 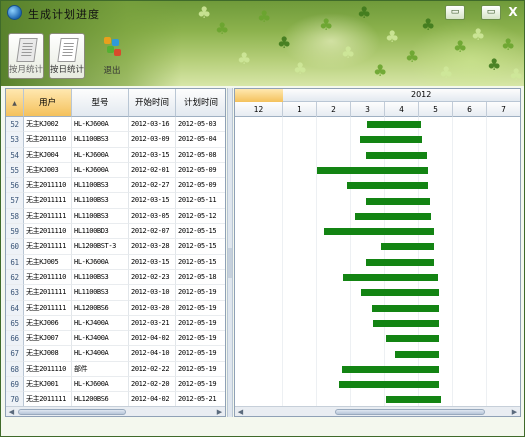 What do you see at coordinates (15, 308) in the screenshot?
I see `row-number: 64` at bounding box center [15, 308].